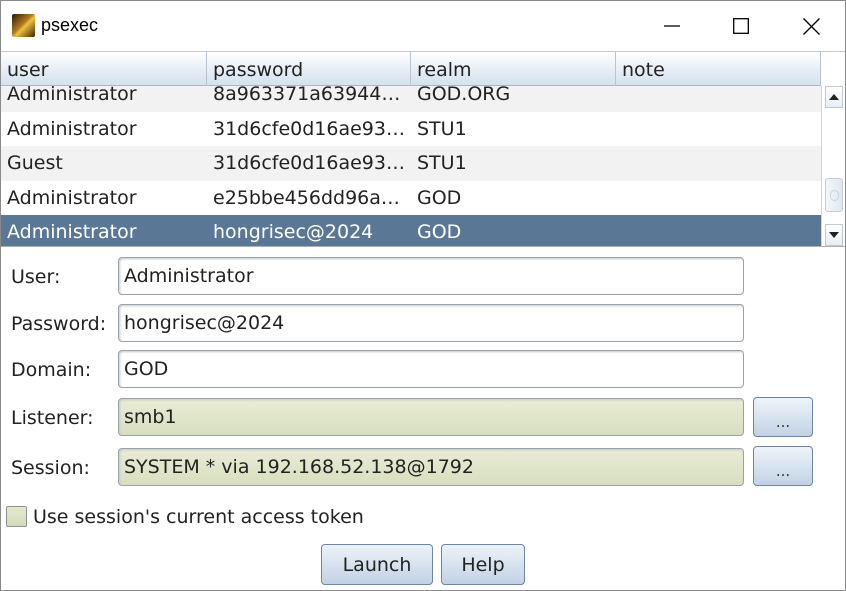  What do you see at coordinates (377, 564) in the screenshot?
I see `launch-button: Launch` at bounding box center [377, 564].